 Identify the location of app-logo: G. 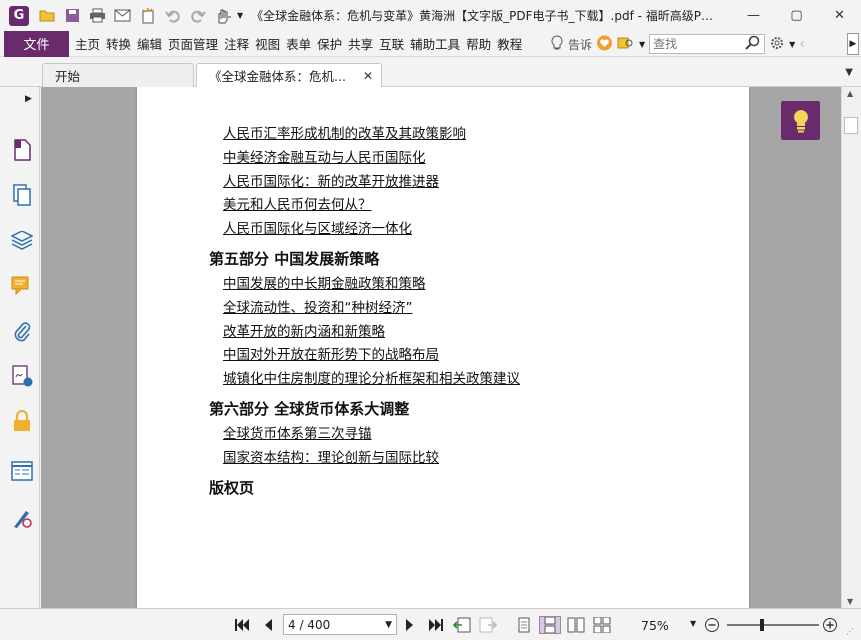
(19, 15).